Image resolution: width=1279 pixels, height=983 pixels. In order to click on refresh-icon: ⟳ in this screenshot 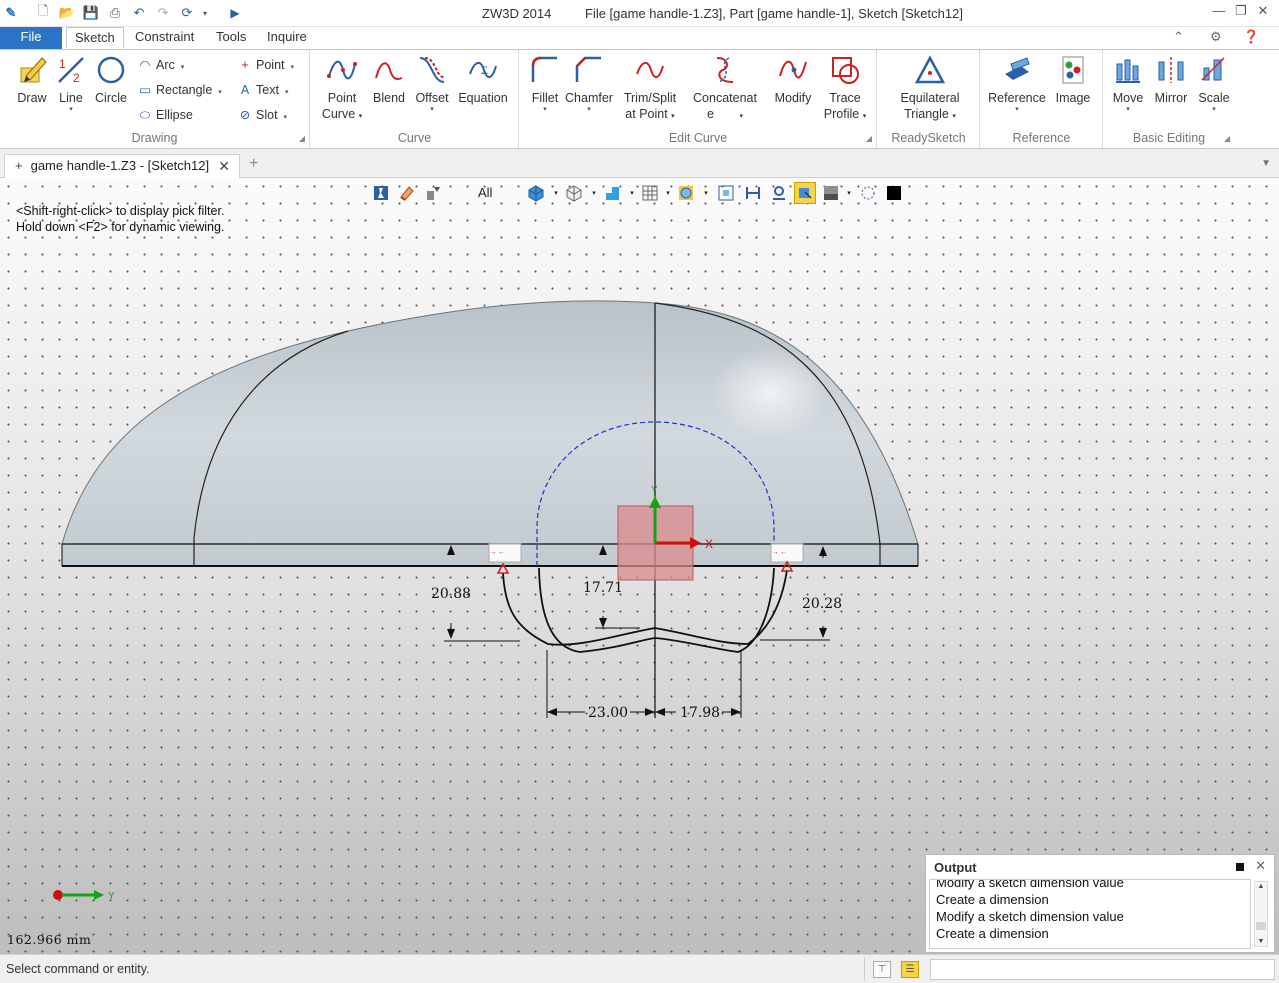, I will do `click(187, 13)`.